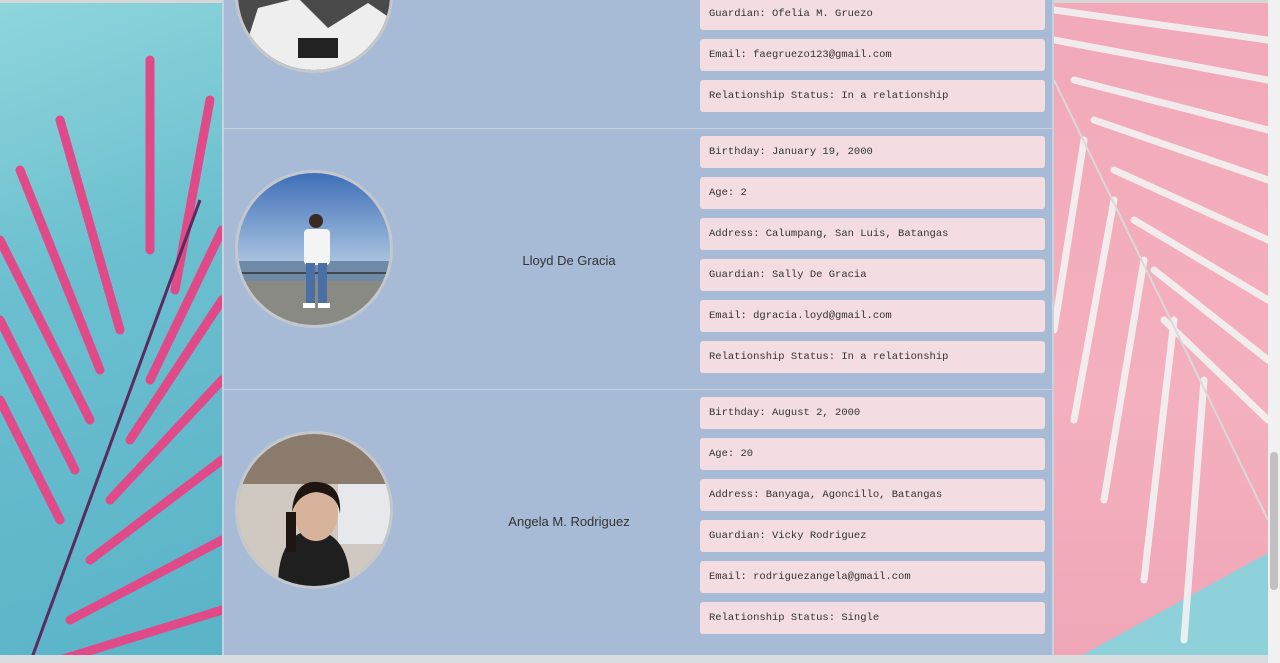 This screenshot has height=663, width=1280. Describe the element at coordinates (634, 659) in the screenshot. I see `bottom-border` at that location.